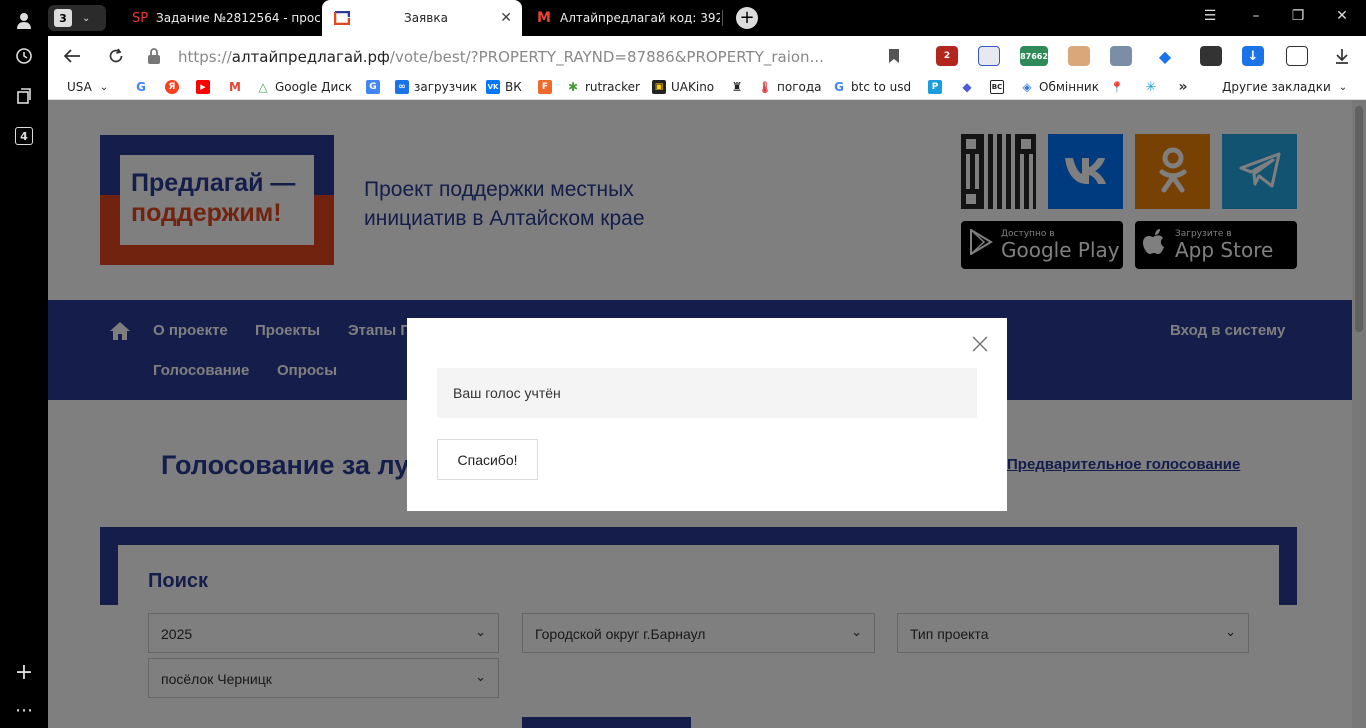  I want to click on chess-icon: ♜, so click(737, 87).